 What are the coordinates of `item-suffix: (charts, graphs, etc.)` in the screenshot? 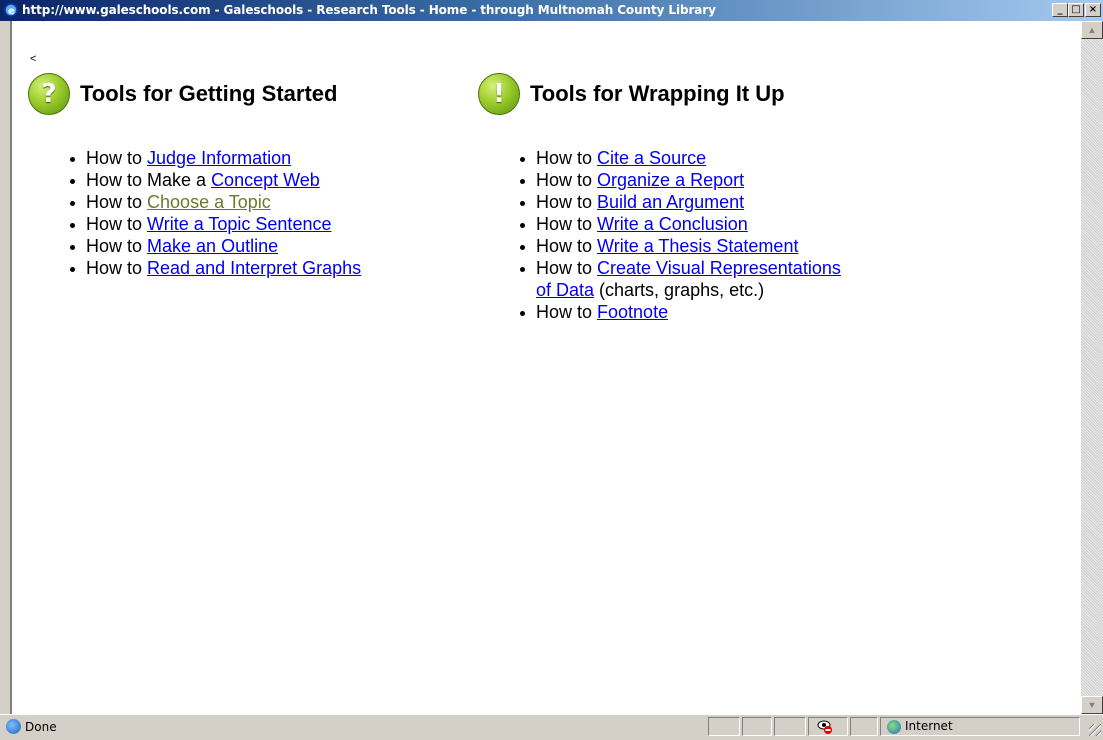 It's located at (679, 290).